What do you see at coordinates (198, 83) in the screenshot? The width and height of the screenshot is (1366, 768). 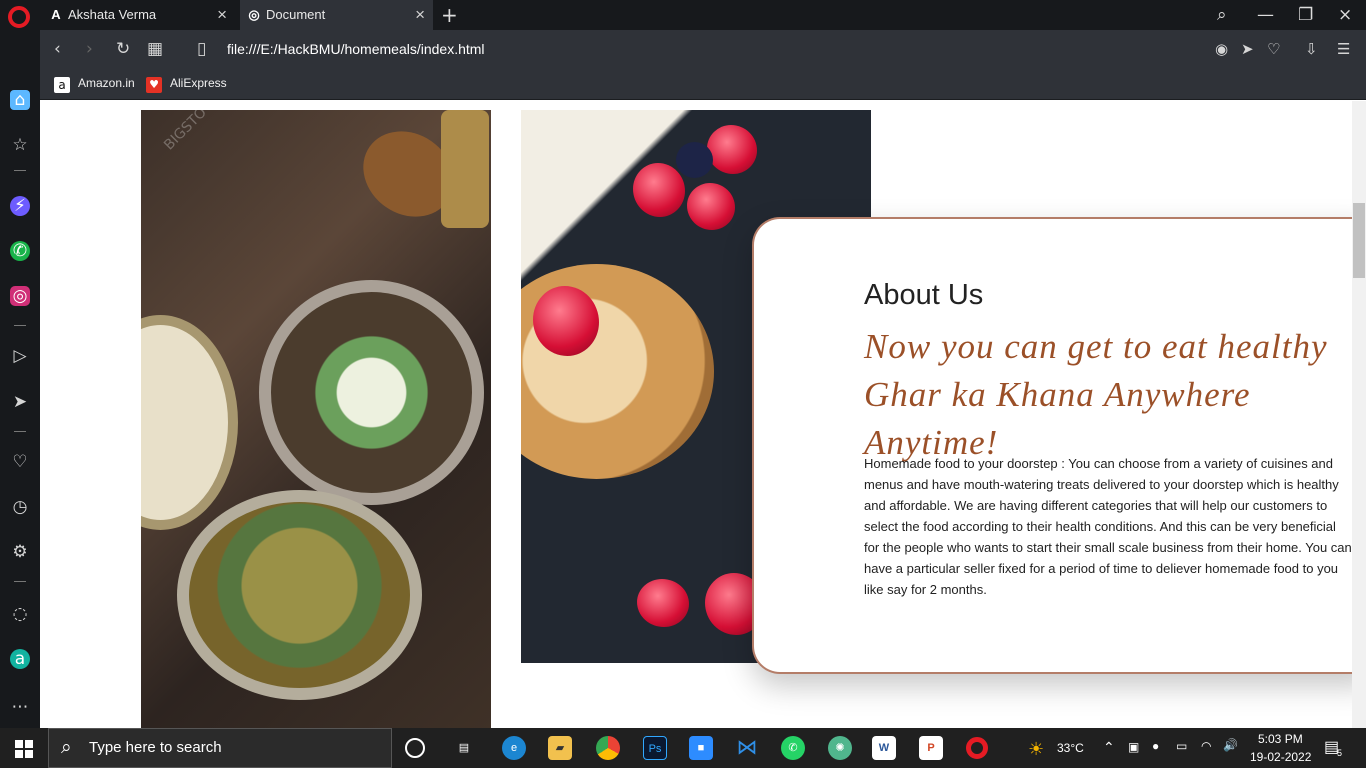 I see `bookmark-aliexpress: AliExpress` at bounding box center [198, 83].